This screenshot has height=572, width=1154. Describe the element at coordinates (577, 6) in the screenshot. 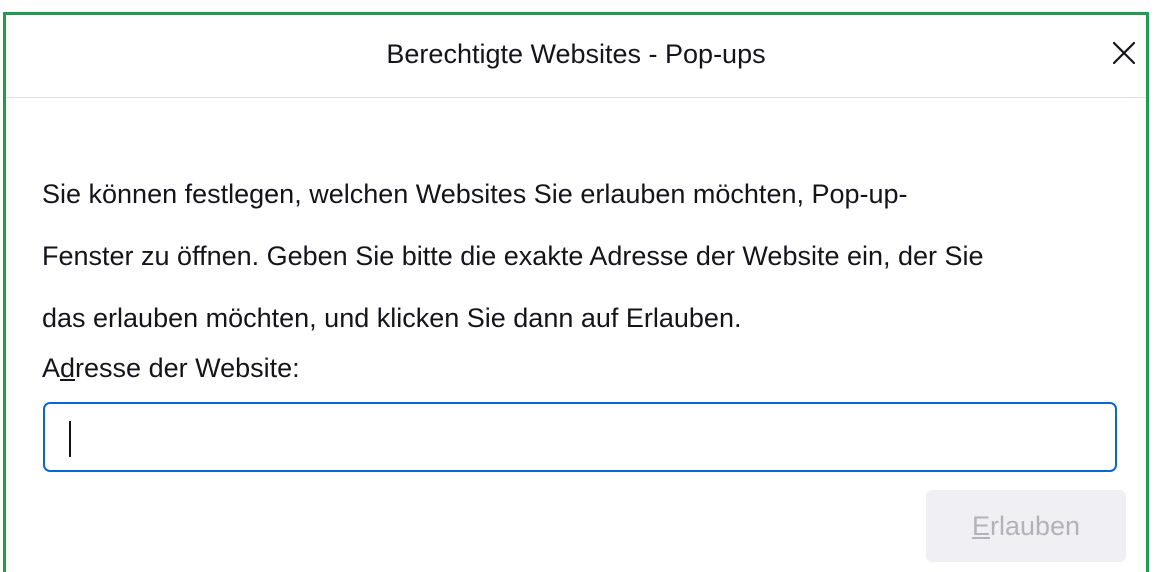

I see `window-top-strip` at that location.